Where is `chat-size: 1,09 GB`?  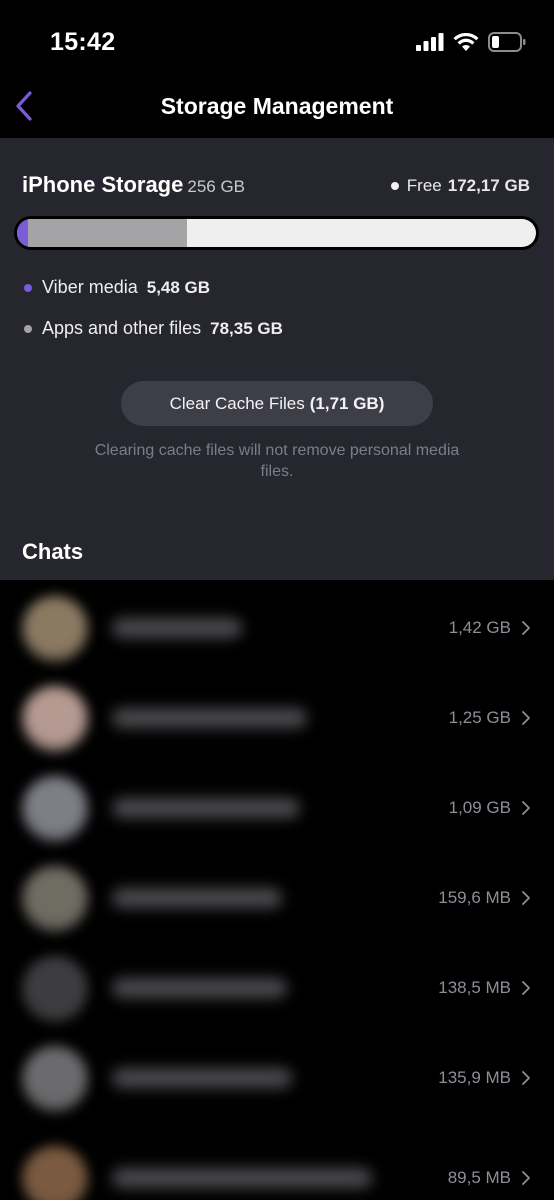 chat-size: 1,09 GB is located at coordinates (479, 807).